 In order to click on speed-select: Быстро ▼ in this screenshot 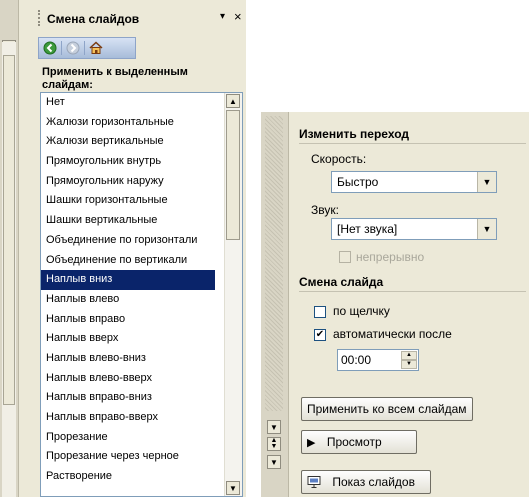, I will do `click(414, 182)`.